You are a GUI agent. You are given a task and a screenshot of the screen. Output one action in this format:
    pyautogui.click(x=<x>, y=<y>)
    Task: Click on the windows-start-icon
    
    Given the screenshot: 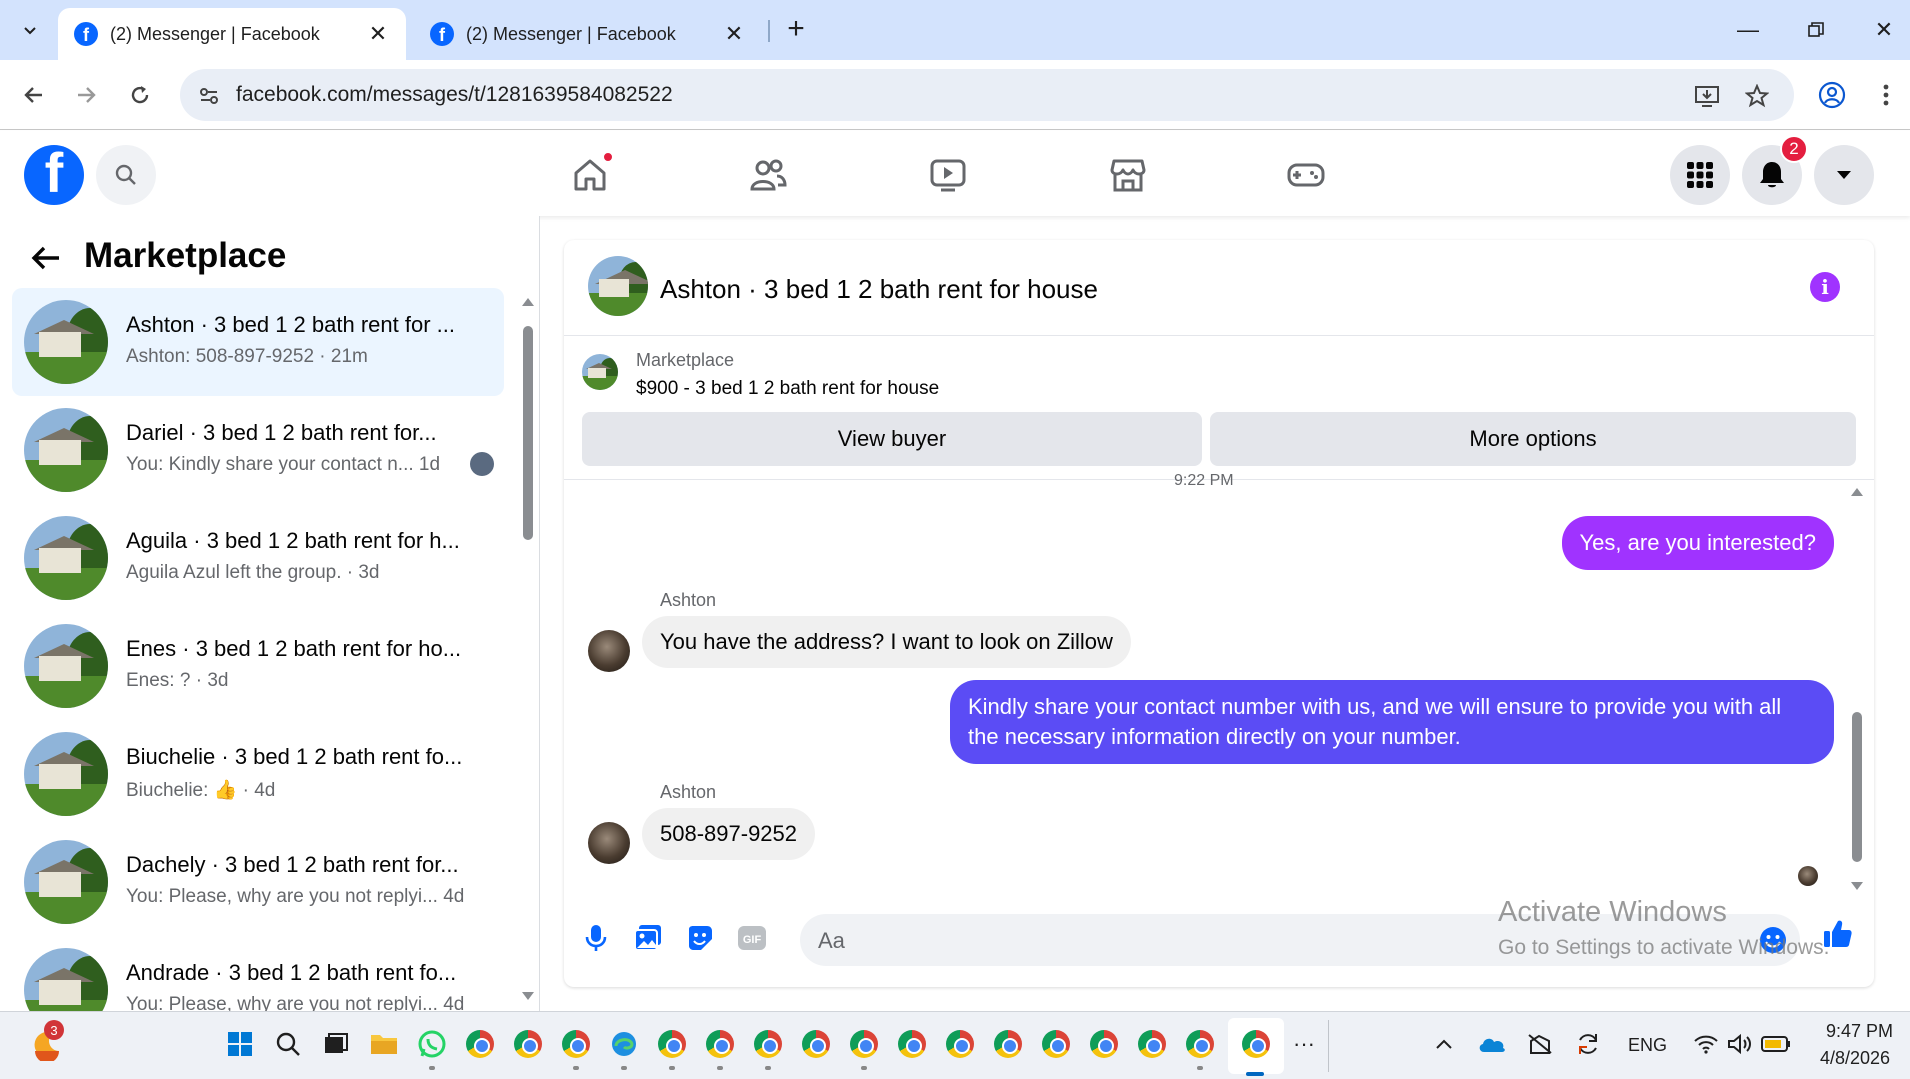 What is the action you would take?
    pyautogui.click(x=240, y=1044)
    